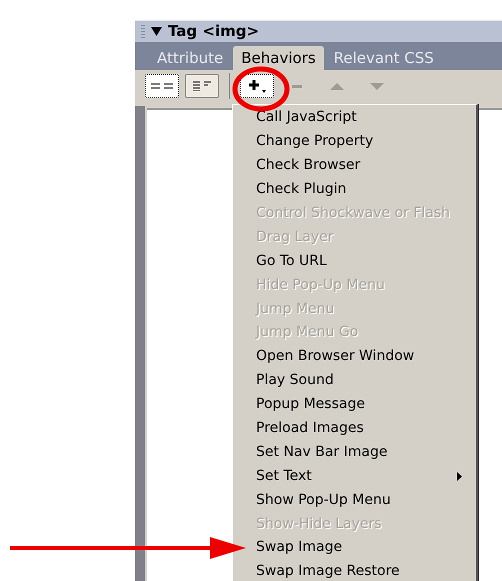  What do you see at coordinates (354, 166) in the screenshot?
I see `menu-item: Check Browser` at bounding box center [354, 166].